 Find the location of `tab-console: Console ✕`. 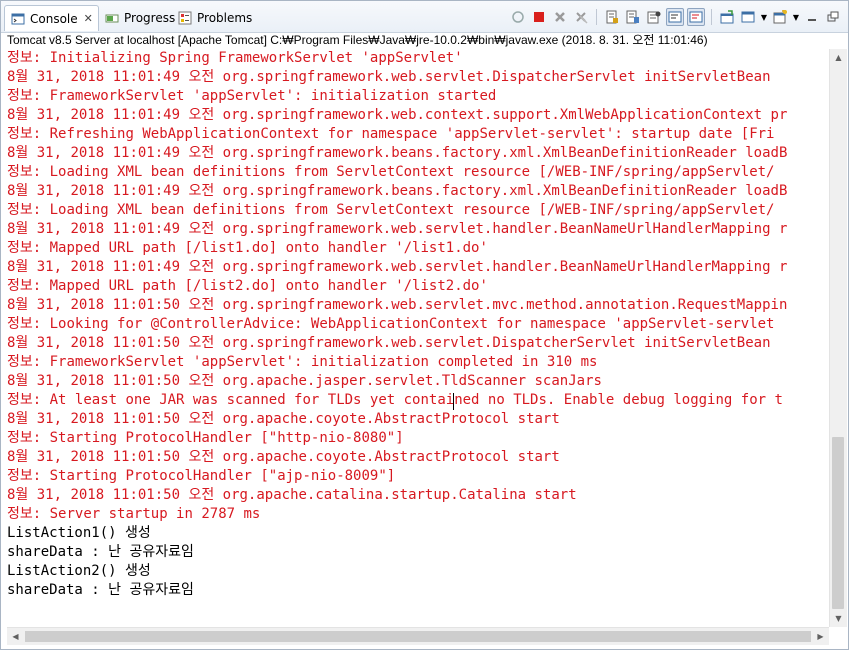

tab-console: Console ✕ is located at coordinates (51, 18).